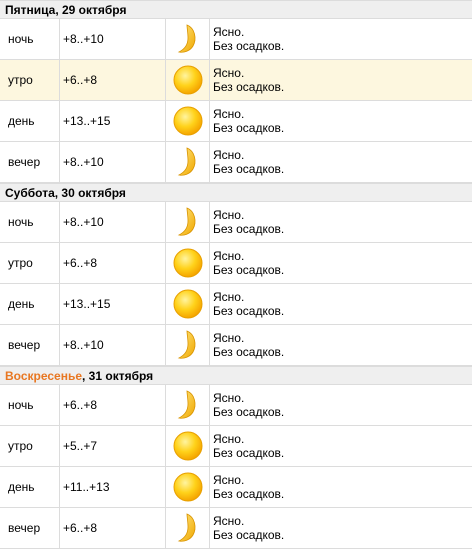 Image resolution: width=472 pixels, height=549 pixels. I want to click on day-date: , 30 октября, so click(90, 193).